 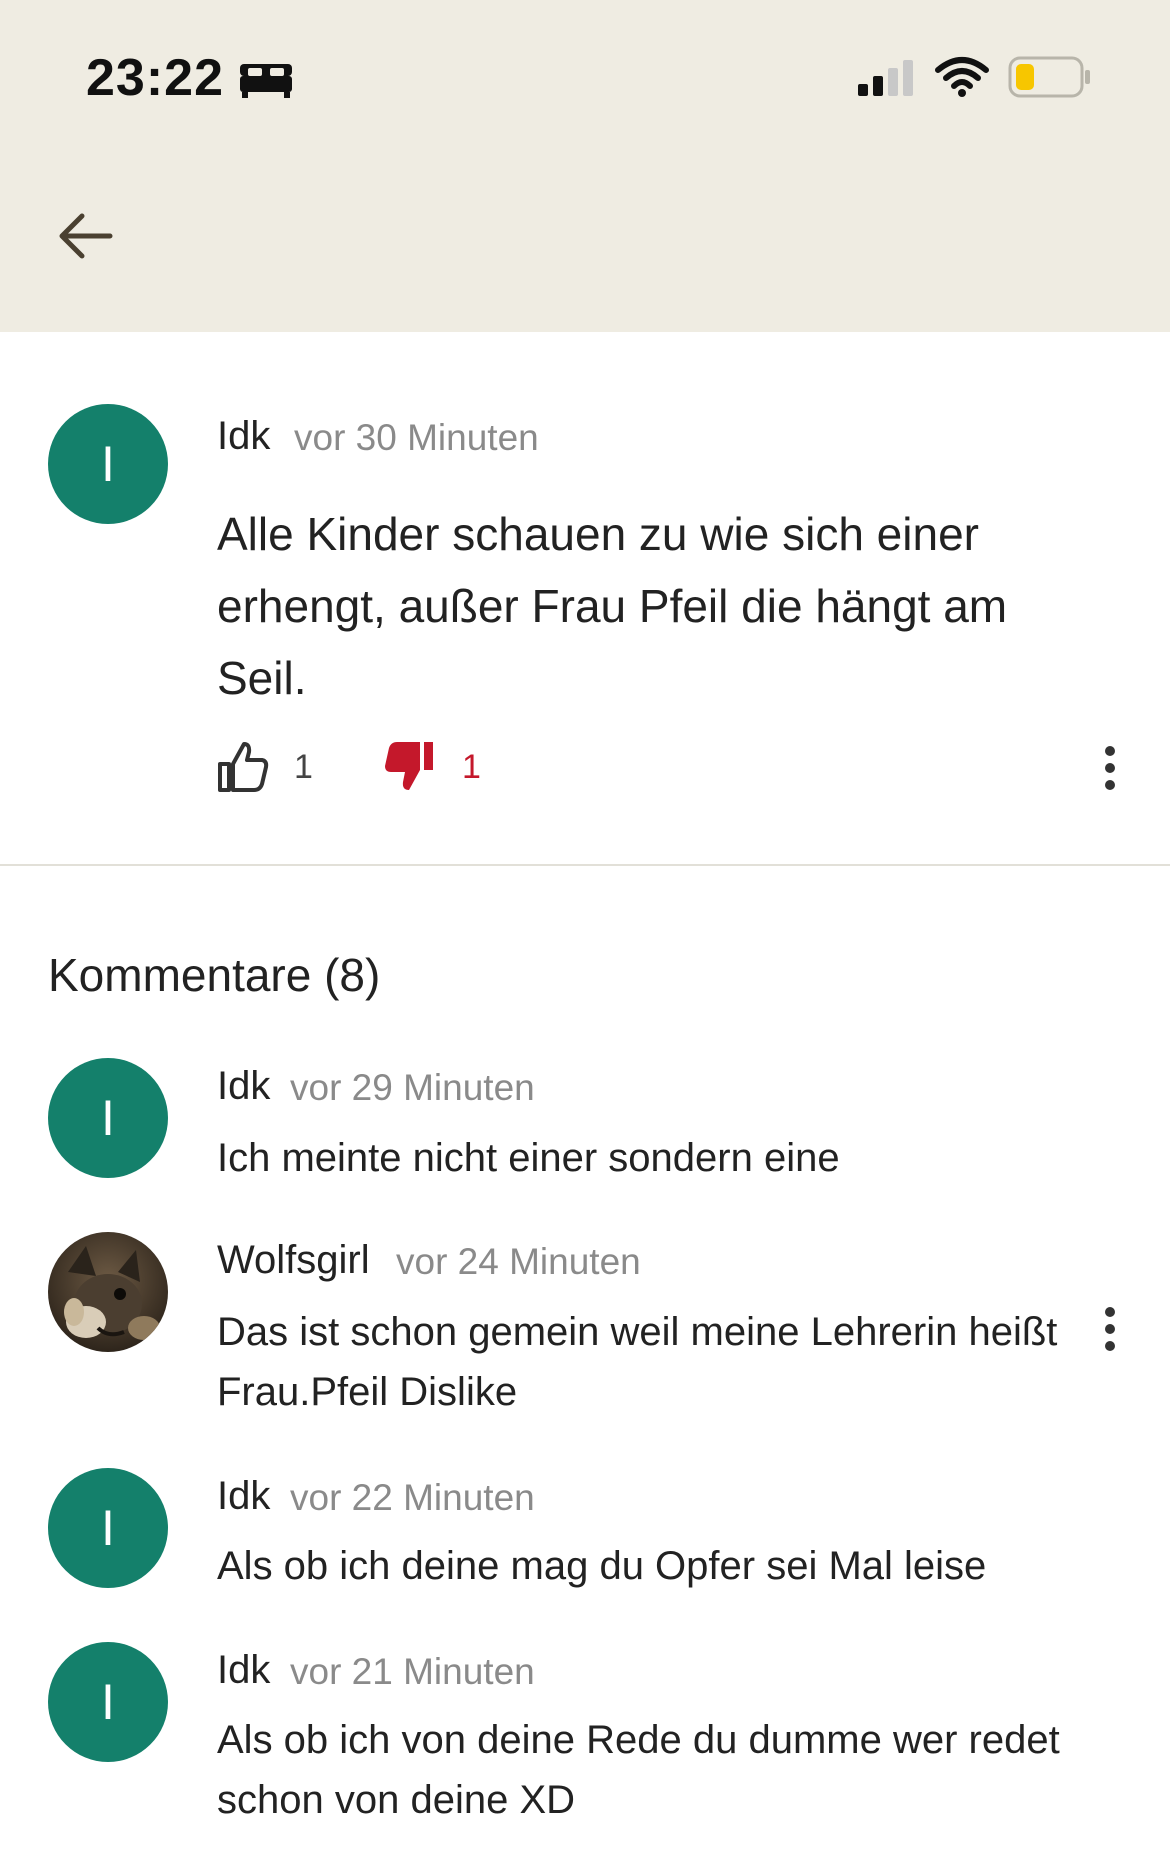 What do you see at coordinates (243, 767) in the screenshot?
I see `like-button` at bounding box center [243, 767].